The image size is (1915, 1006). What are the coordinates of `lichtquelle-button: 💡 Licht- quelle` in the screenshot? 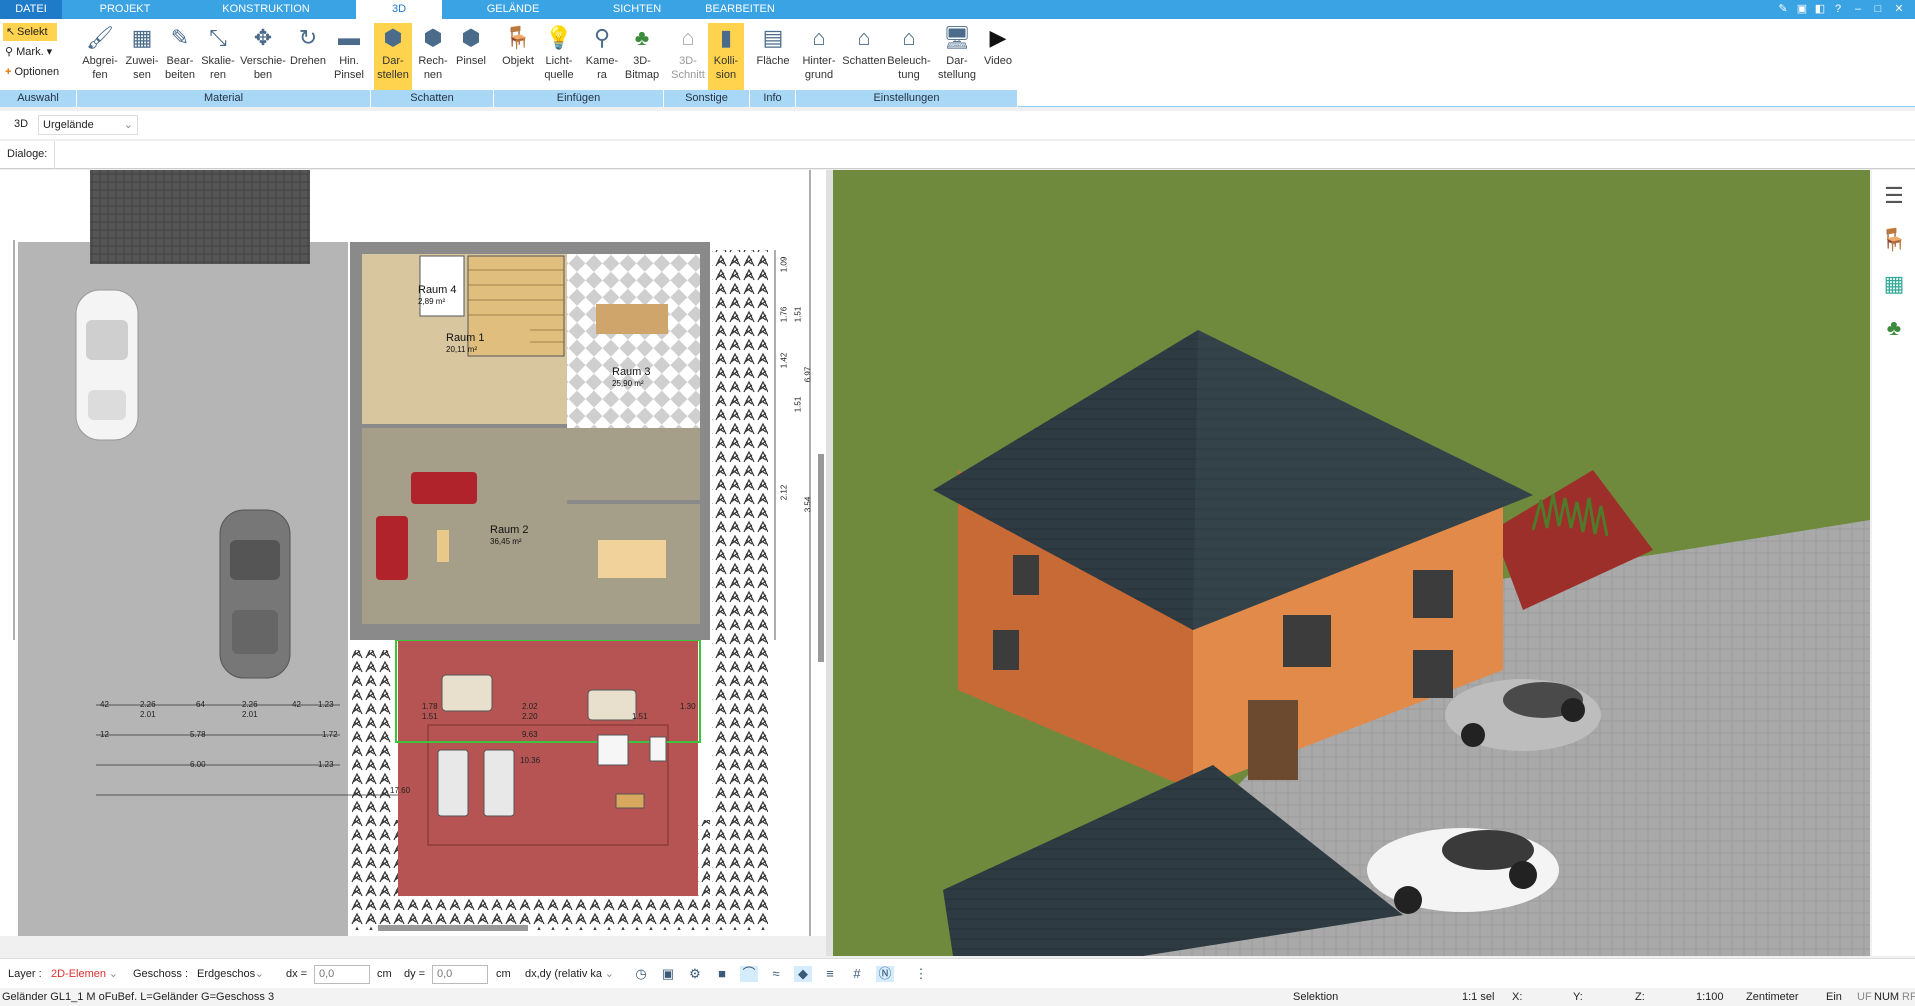 It's located at (559, 57).